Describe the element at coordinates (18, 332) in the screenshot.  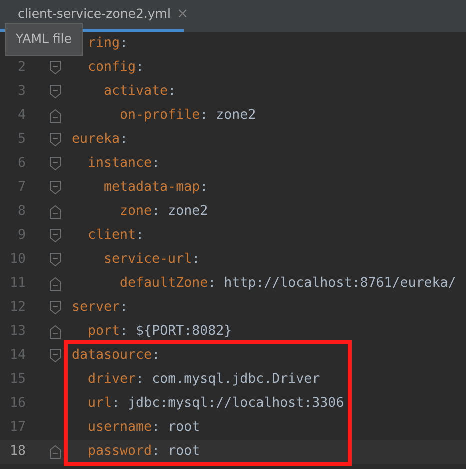
I see `line-number: 13` at that location.